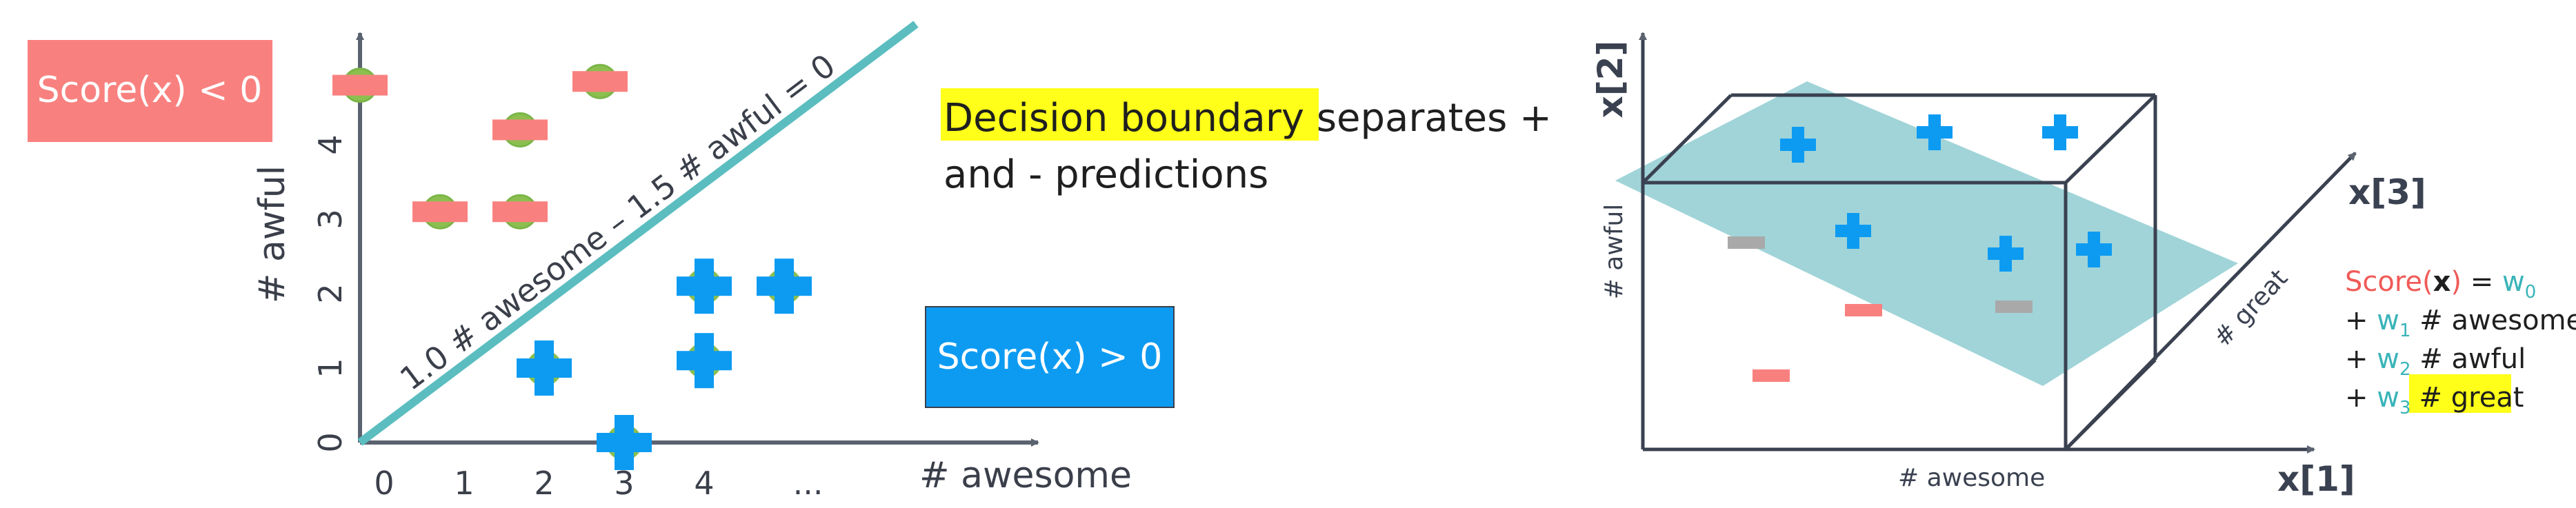 This screenshot has width=2576, height=508. I want to click on formula-w2-sub: 2, so click(2405, 369).